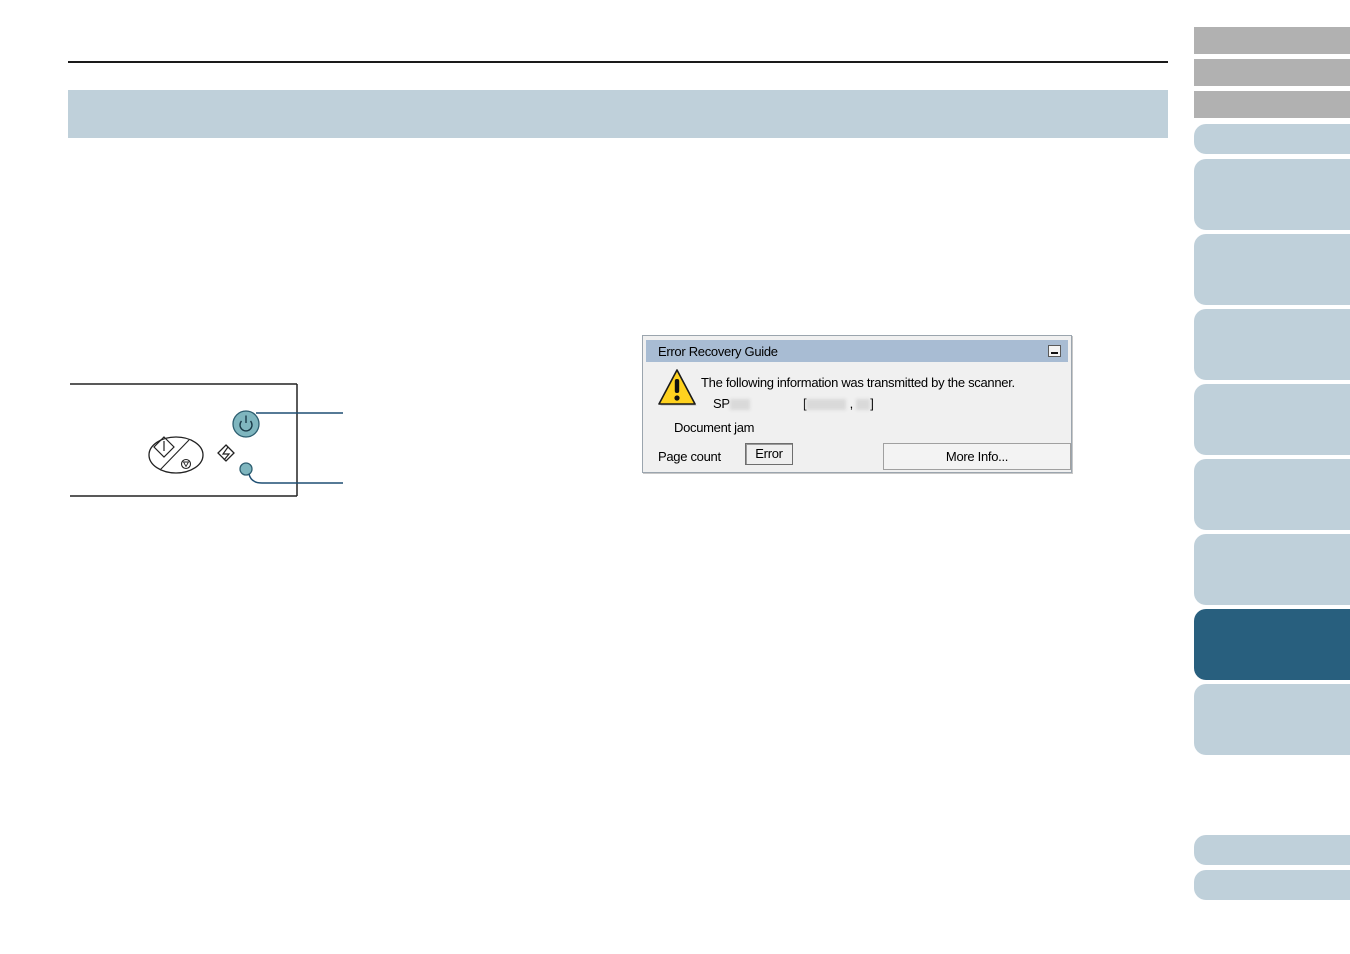 Image resolution: width=1350 pixels, height=954 pixels. I want to click on error-status: Document jam, so click(714, 427).